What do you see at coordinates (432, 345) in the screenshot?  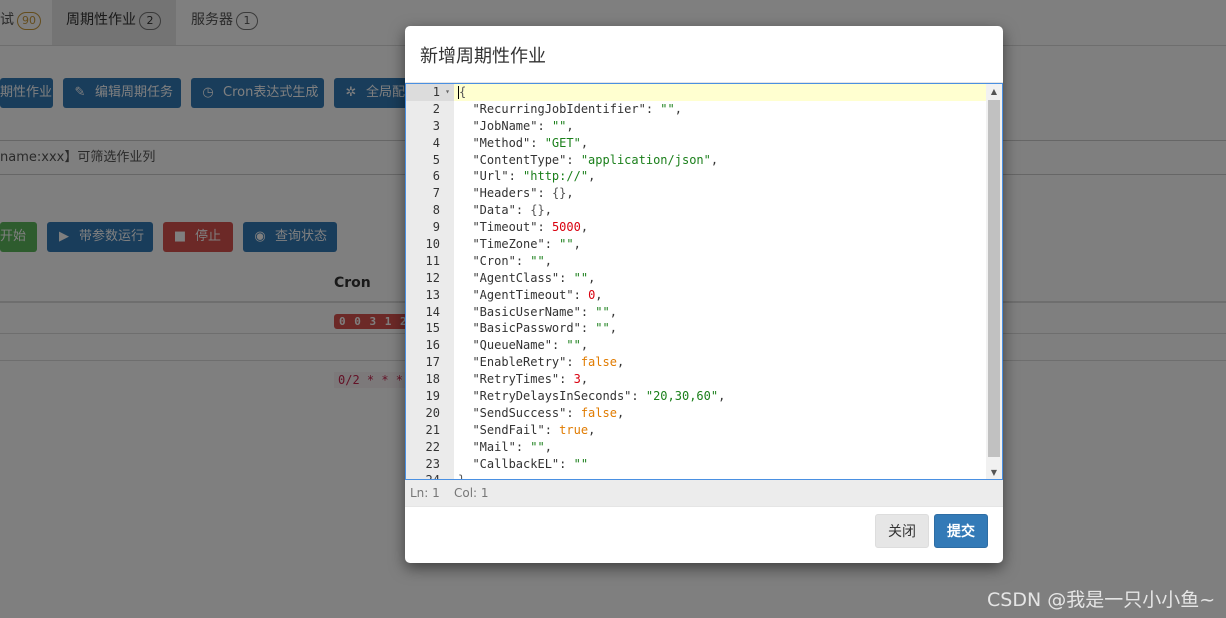 I see `line-number: 16` at bounding box center [432, 345].